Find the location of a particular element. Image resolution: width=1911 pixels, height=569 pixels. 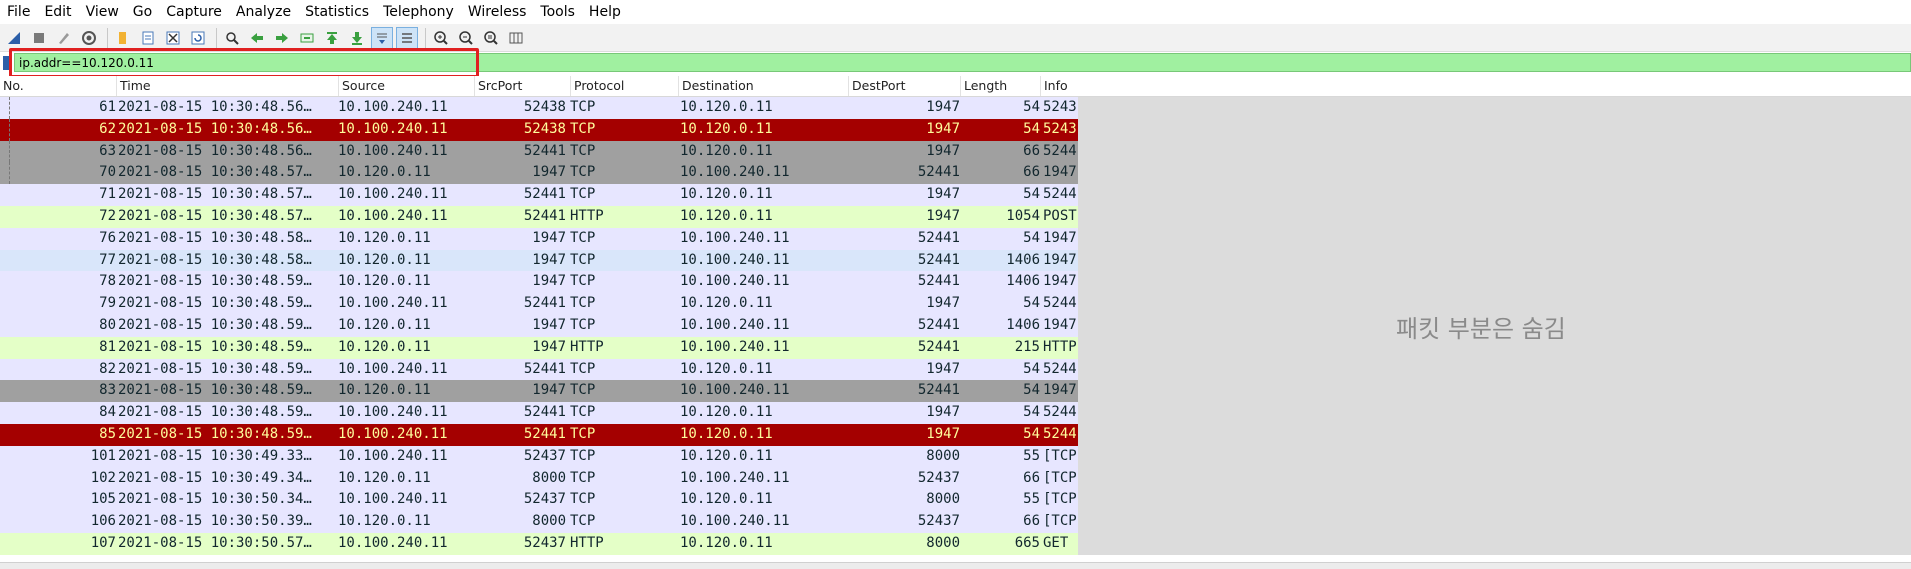

go-forward-icon is located at coordinates (282, 38).